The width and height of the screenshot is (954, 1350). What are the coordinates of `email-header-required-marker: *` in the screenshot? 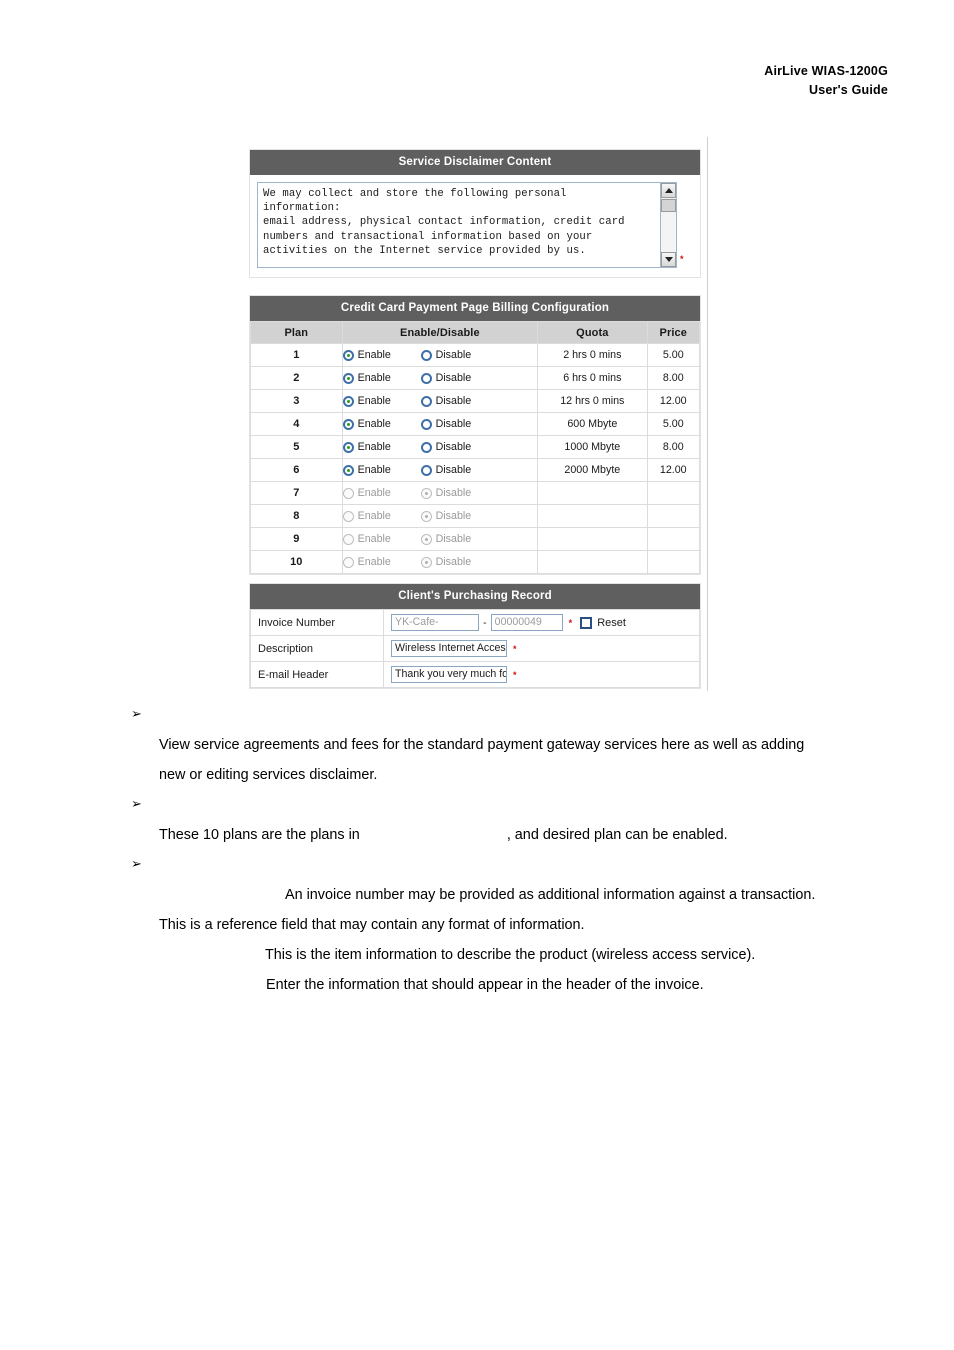 It's located at (515, 674).